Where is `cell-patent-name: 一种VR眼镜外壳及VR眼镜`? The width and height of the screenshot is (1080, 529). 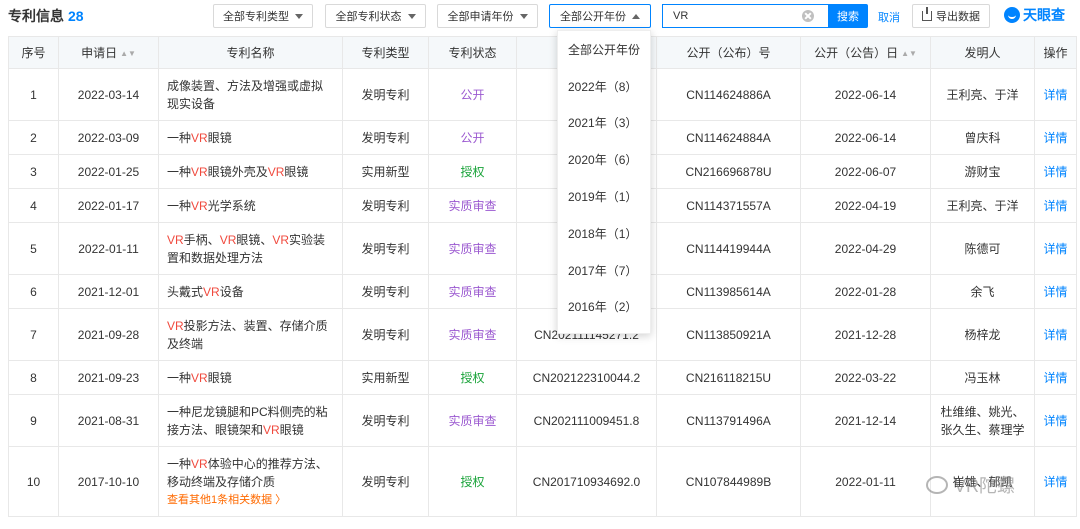
cell-patent-name: 一种VR眼镜外壳及VR眼镜 is located at coordinates (250, 171).